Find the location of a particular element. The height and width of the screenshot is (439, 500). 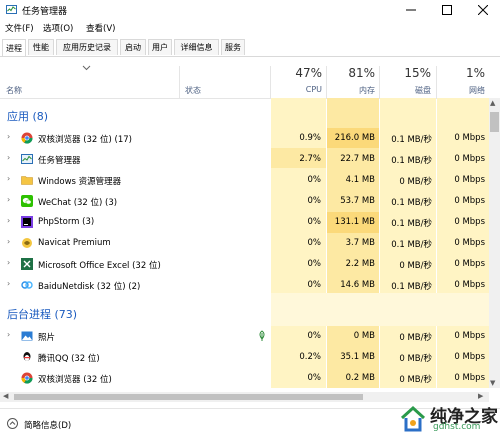

watermark-url: gdhst.com is located at coordinates (457, 427).